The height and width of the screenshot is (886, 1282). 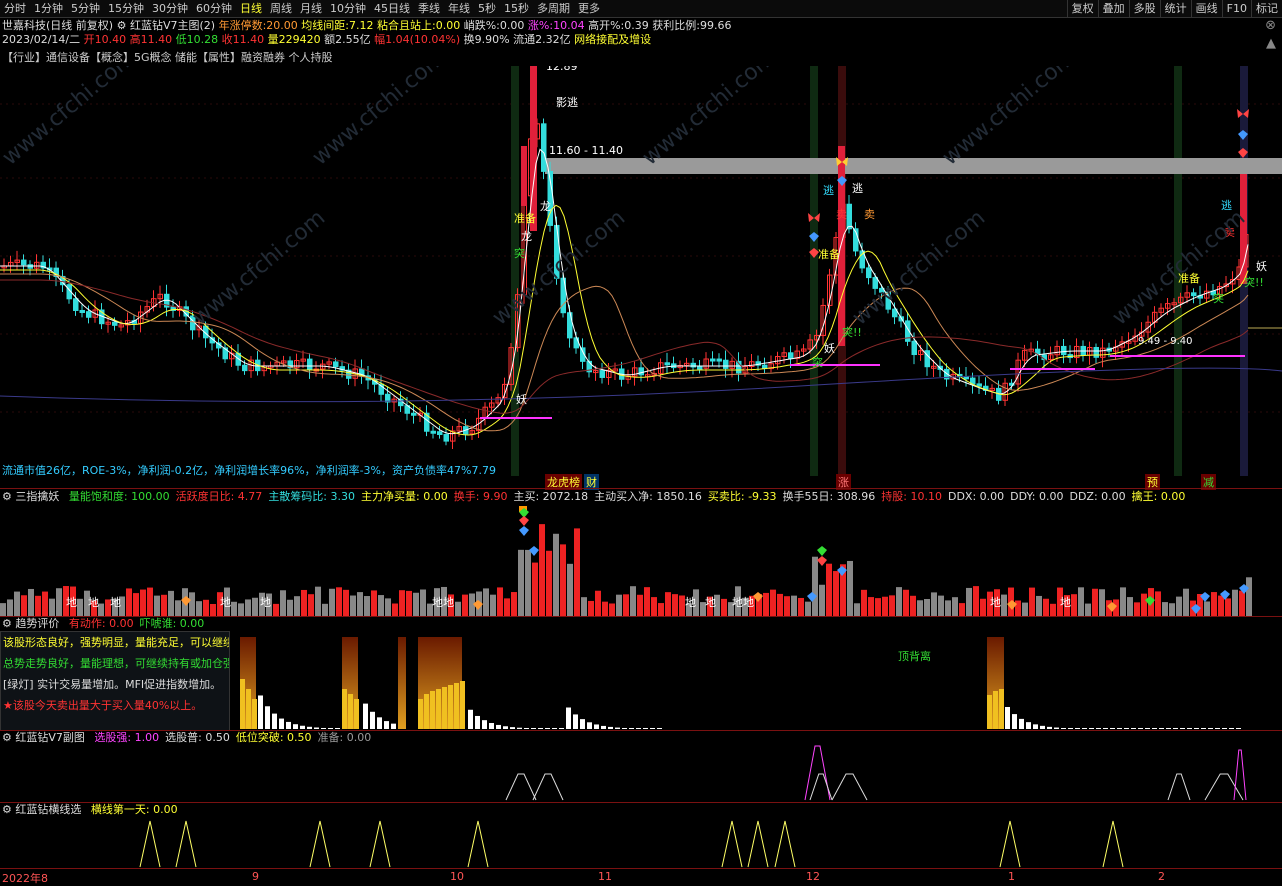 I want to click on quote-turnover: 换9.90%, so click(x=486, y=39).